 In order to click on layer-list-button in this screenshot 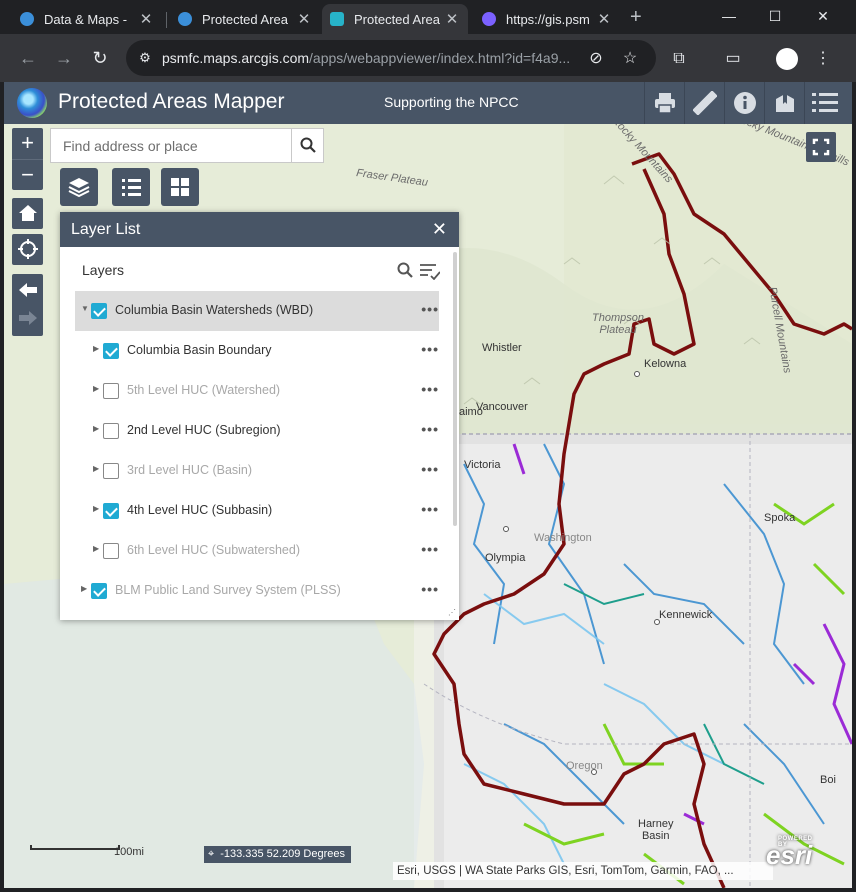, I will do `click(79, 187)`.